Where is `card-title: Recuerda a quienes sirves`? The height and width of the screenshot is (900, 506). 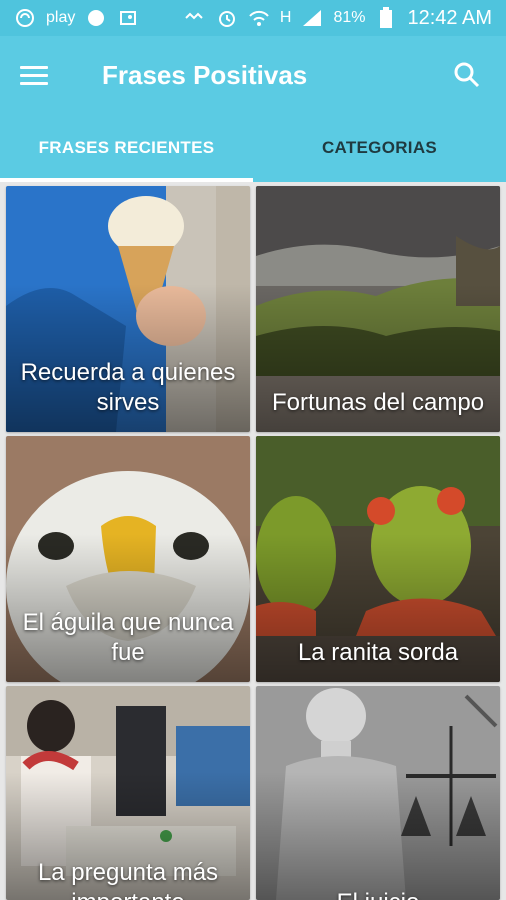 card-title: Recuerda a quienes sirves is located at coordinates (128, 387).